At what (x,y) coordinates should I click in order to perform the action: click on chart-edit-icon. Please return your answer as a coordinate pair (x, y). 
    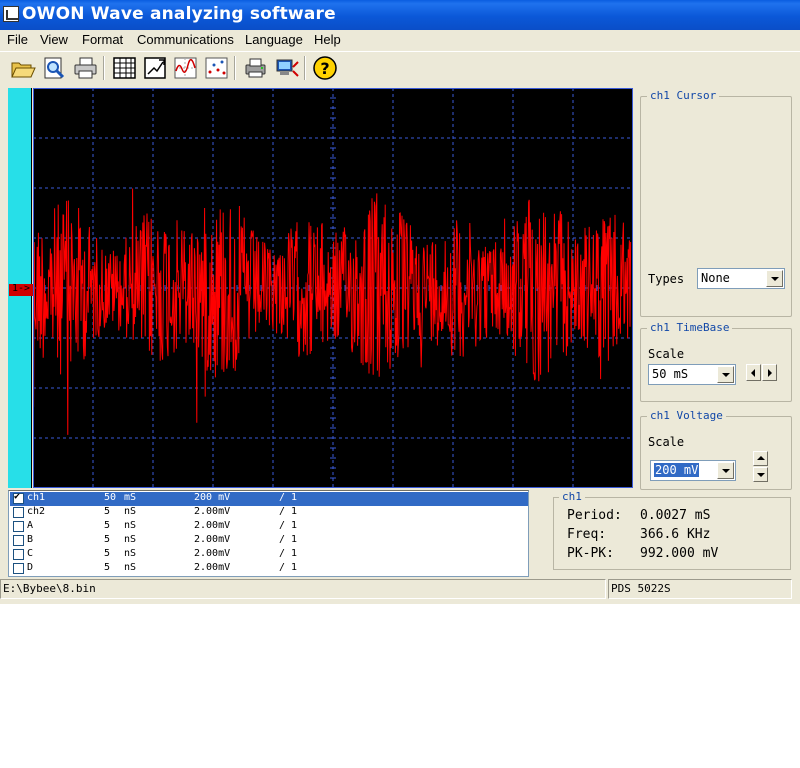
    Looking at the image, I should click on (155, 68).